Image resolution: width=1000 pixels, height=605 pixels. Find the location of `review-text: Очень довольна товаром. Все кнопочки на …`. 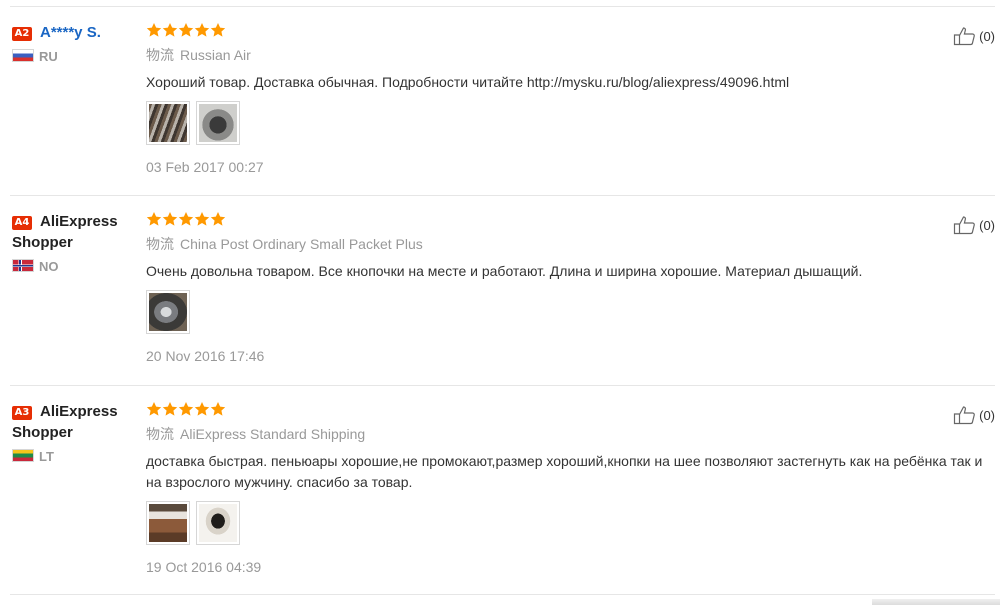

review-text: Очень довольна товаром. Все кнопочки на … is located at coordinates (504, 271).